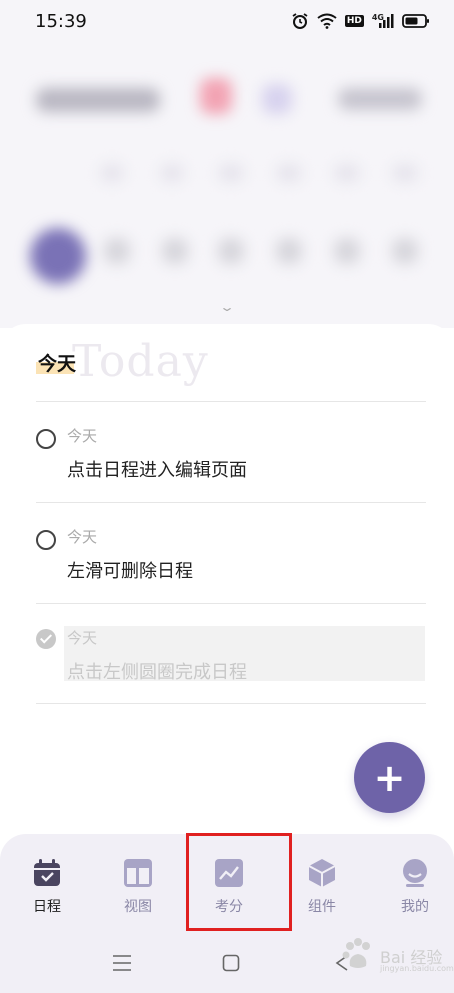 Image resolution: width=454 pixels, height=993 pixels. What do you see at coordinates (227, 22) in the screenshot?
I see `status-bar: 15:39 HD 4G` at bounding box center [227, 22].